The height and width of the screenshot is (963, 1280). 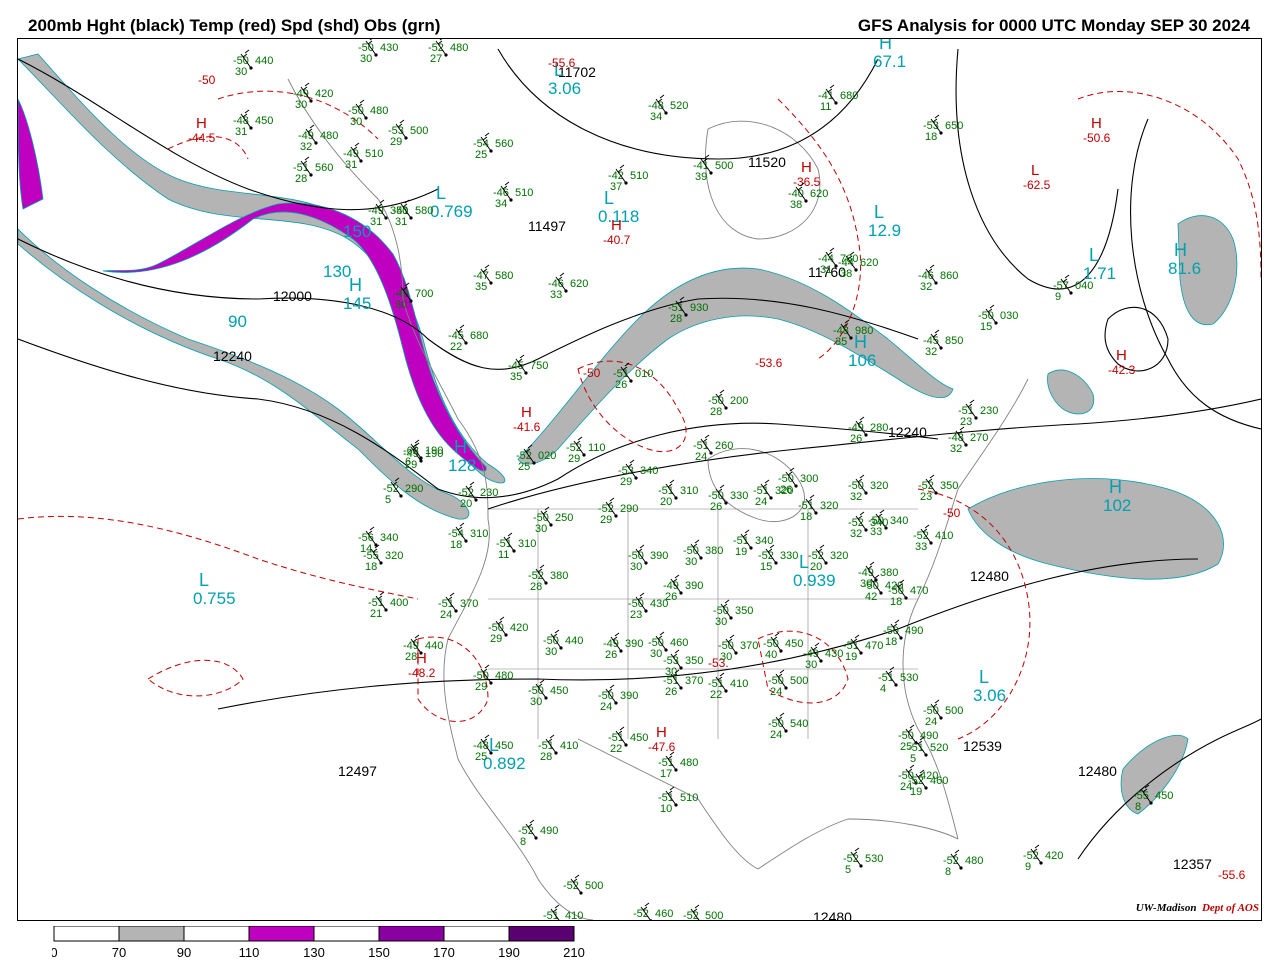 I want to click on station-obs: -50 32032, so click(x=868, y=488).